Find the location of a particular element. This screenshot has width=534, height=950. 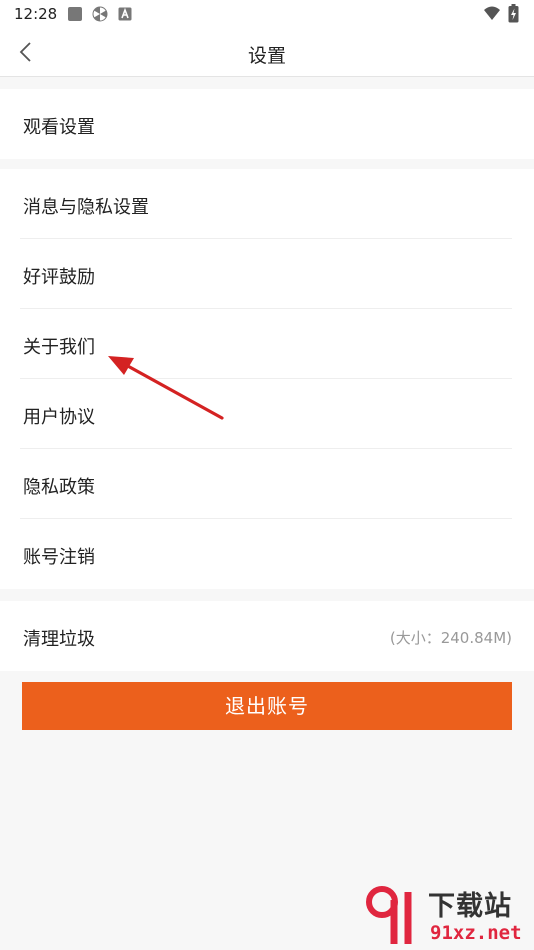

cache-size-text: (大小：240.84M) is located at coordinates (450, 638).